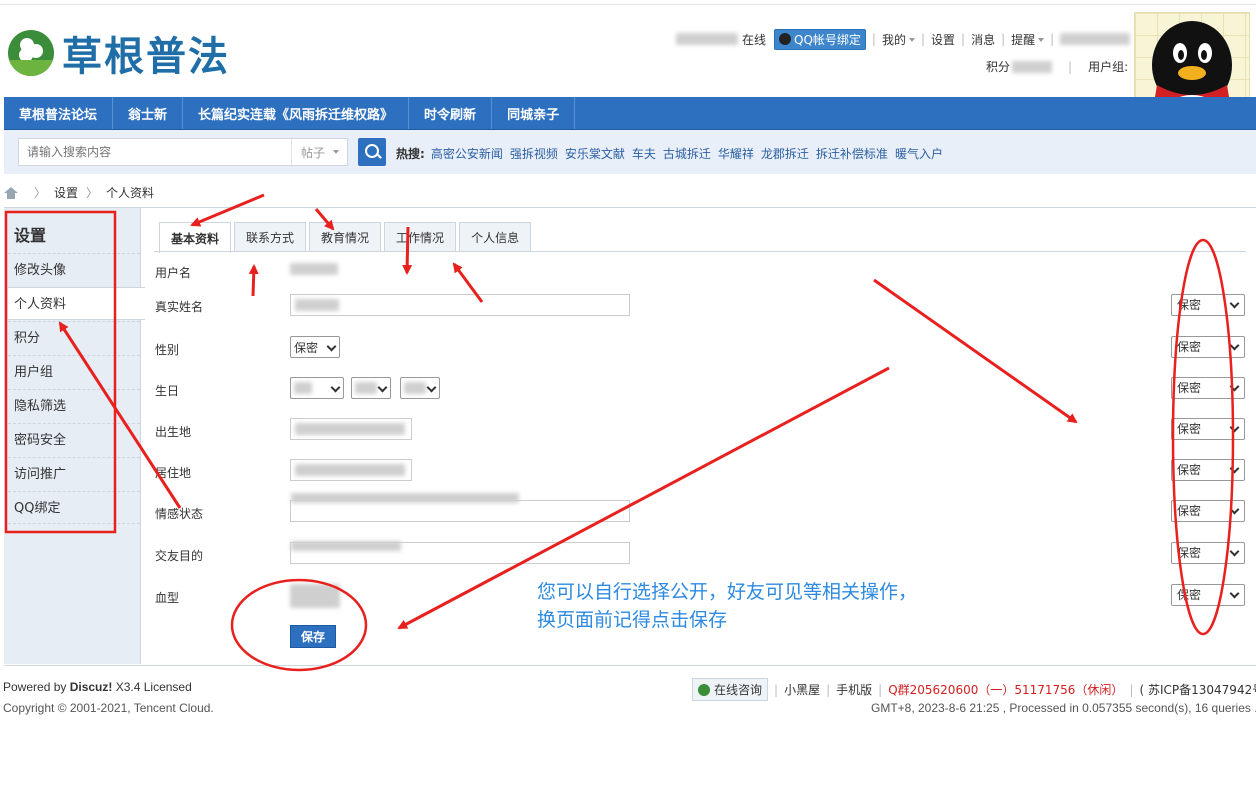 The height and width of the screenshot is (801, 1256). What do you see at coordinates (820, 39) in the screenshot?
I see `qq-bind-button: QQ帐号绑定` at bounding box center [820, 39].